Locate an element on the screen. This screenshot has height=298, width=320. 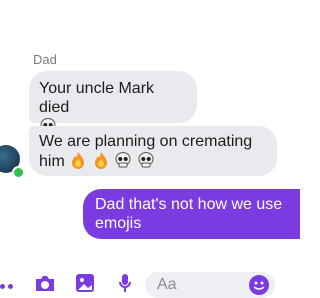
photo-icon is located at coordinates (85, 283).